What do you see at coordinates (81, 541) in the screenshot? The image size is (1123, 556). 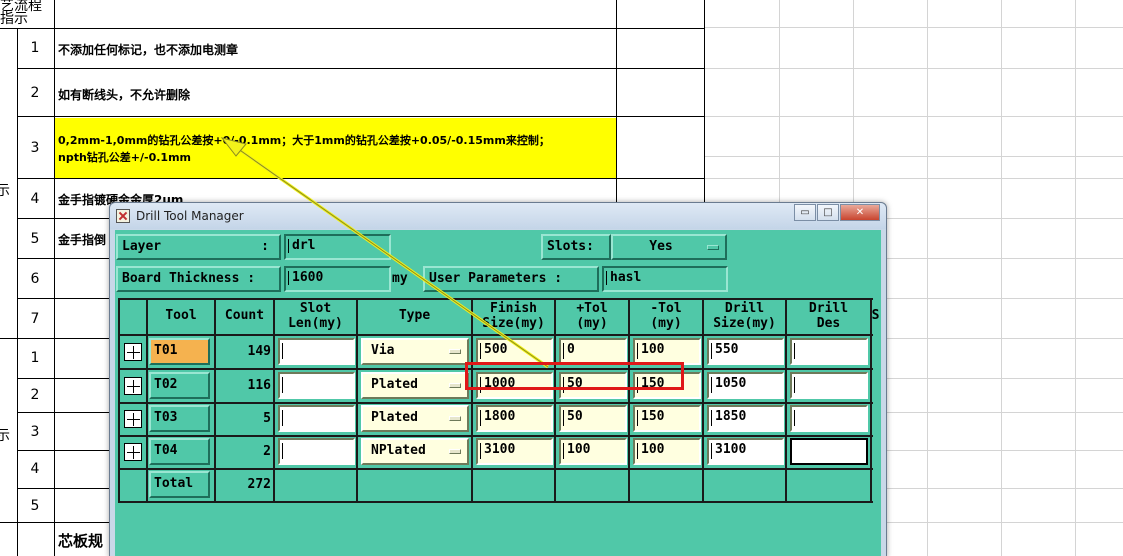 I see `sheet-cell-text: 芯板规` at bounding box center [81, 541].